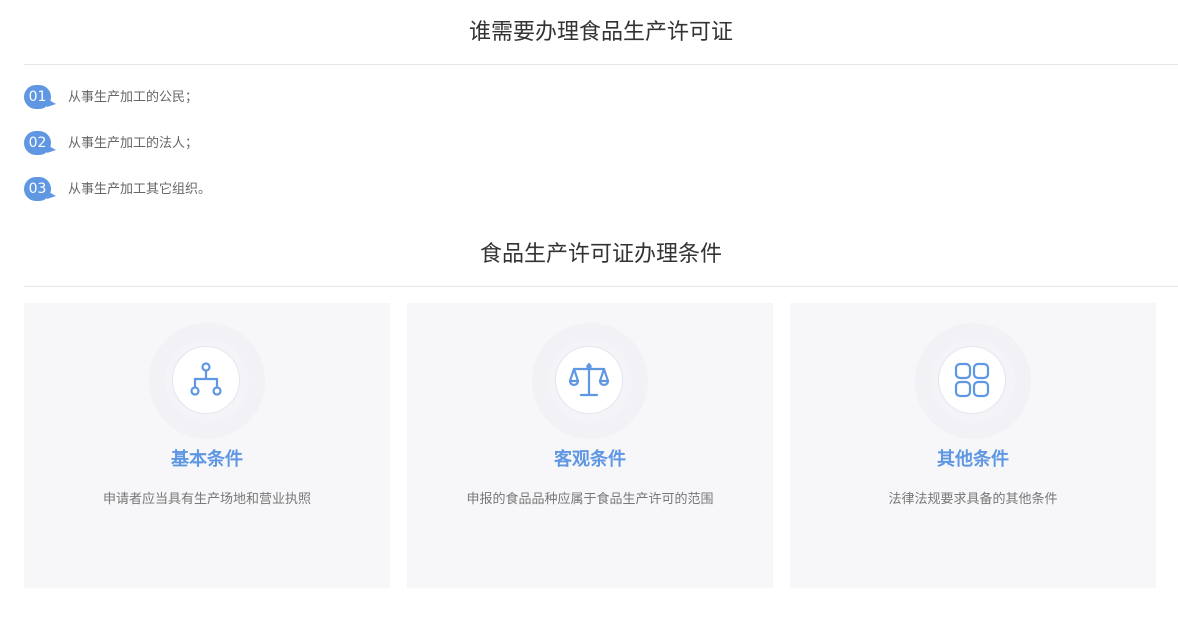  Describe the element at coordinates (40, 189) in the screenshot. I see `number-badge: 03` at that location.